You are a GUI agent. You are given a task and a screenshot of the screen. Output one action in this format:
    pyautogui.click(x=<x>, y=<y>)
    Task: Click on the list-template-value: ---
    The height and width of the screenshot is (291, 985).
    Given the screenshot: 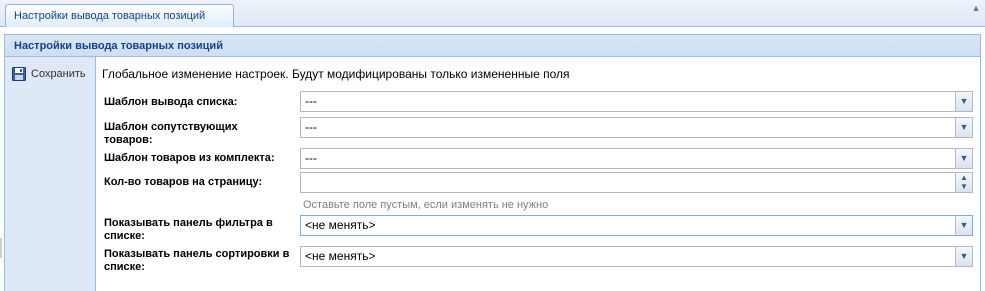 What is the action you would take?
    pyautogui.click(x=311, y=101)
    